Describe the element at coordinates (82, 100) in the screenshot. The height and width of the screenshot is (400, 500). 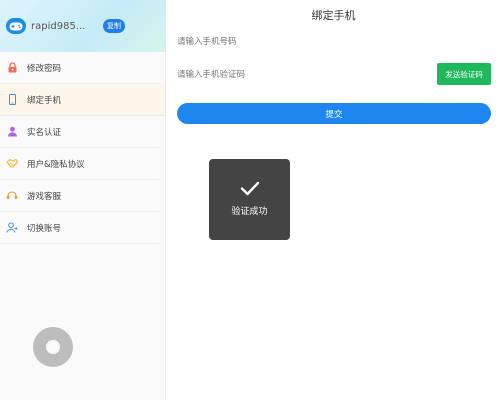
I see `sidebar-item-bind-phone: 绑定手机` at that location.